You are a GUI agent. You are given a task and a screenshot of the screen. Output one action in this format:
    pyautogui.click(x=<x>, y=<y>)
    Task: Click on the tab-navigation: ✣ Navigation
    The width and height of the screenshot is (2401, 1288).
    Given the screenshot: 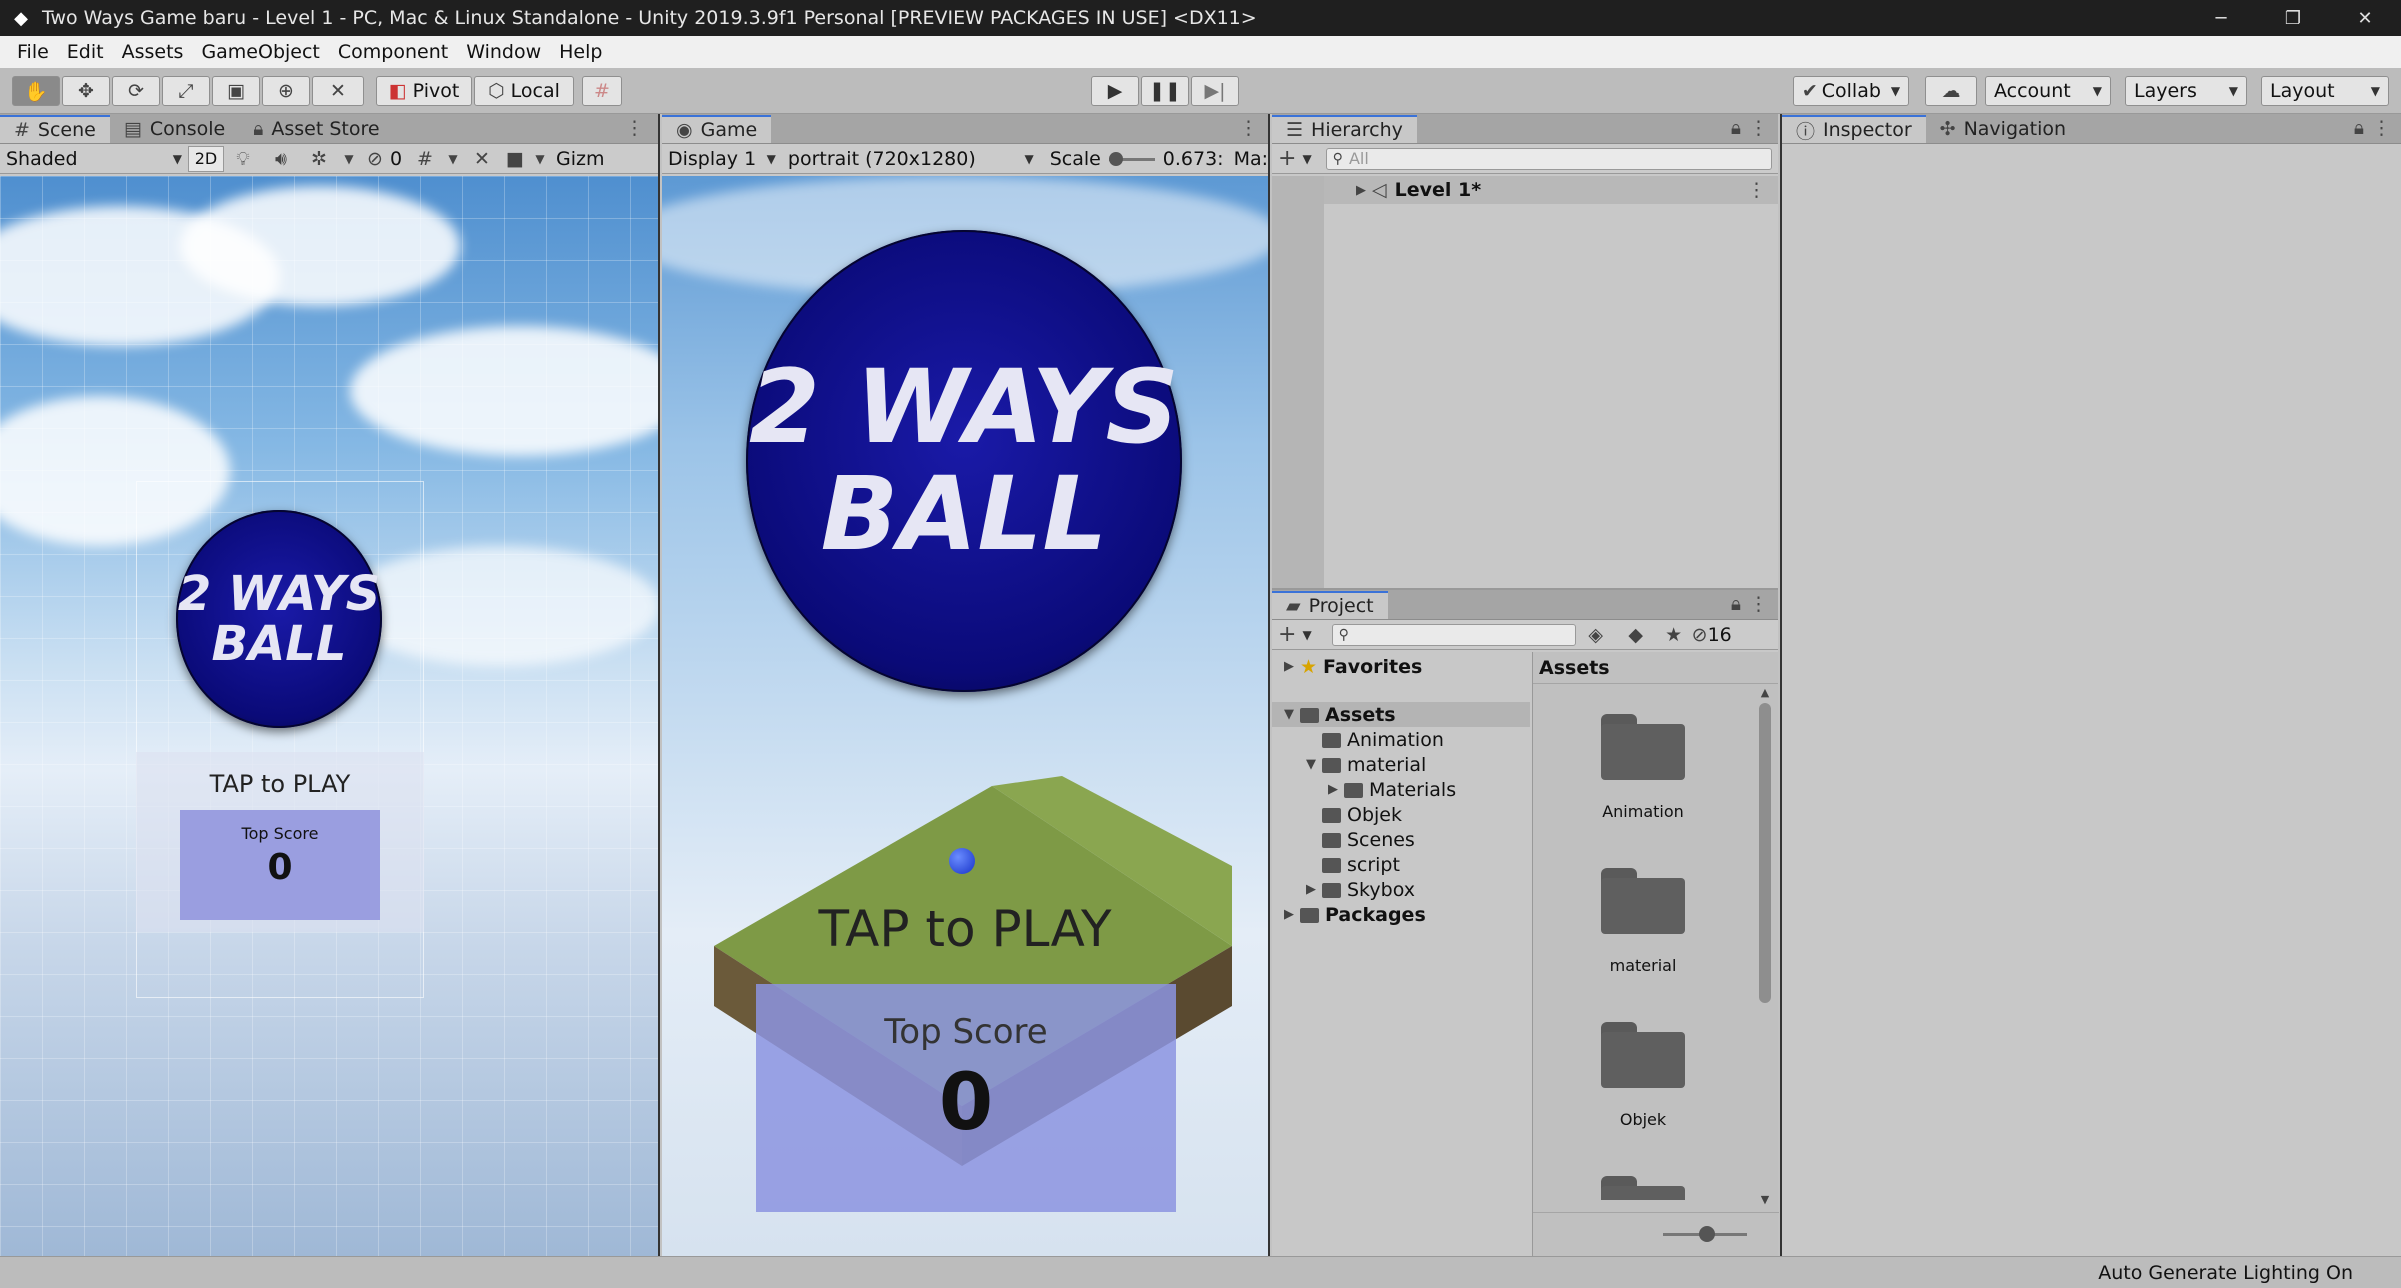 What is the action you would take?
    pyautogui.click(x=2003, y=129)
    